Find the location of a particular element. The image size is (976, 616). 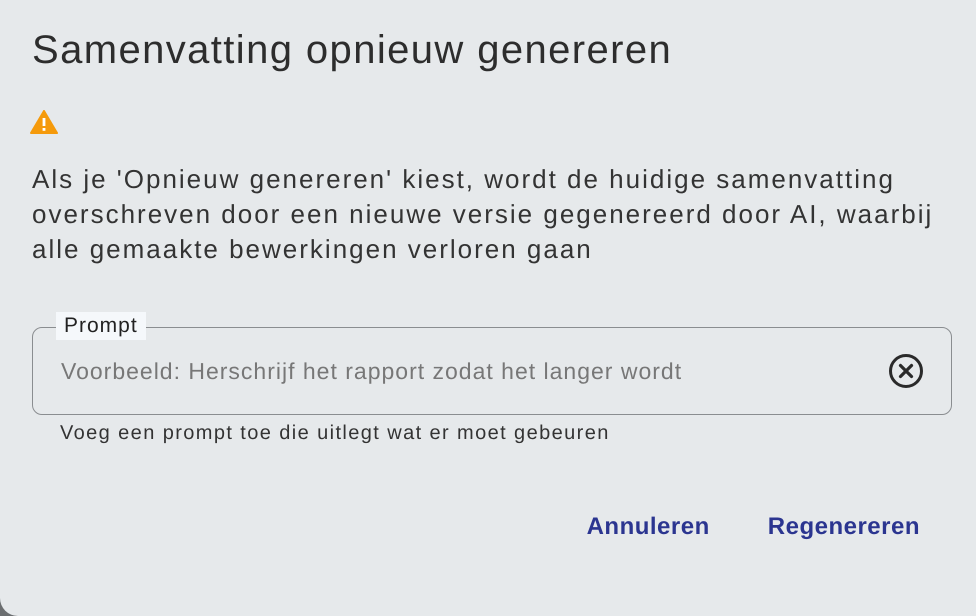

warning-icon is located at coordinates (44, 122).